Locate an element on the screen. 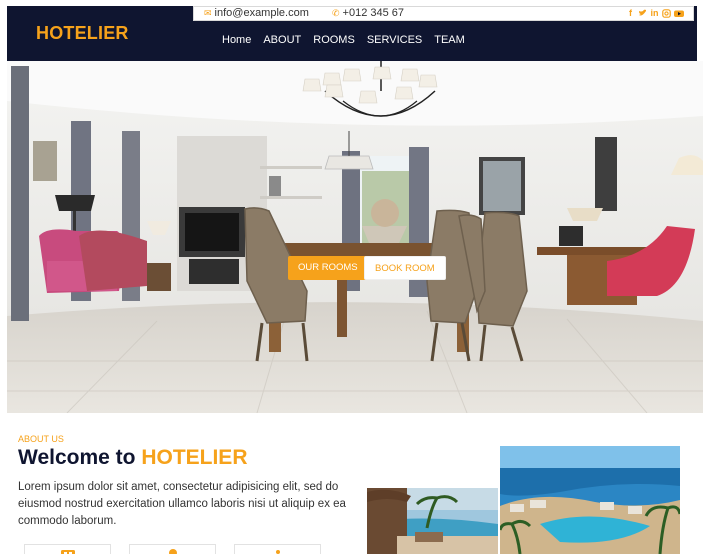 Image resolution: width=703 pixels, height=554 pixels. book-room-button: BOOK ROOM is located at coordinates (405, 268).